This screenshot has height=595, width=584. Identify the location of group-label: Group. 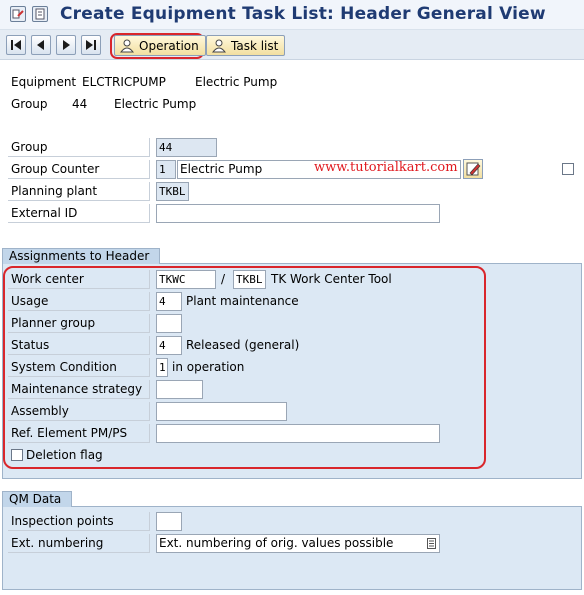
(79, 147).